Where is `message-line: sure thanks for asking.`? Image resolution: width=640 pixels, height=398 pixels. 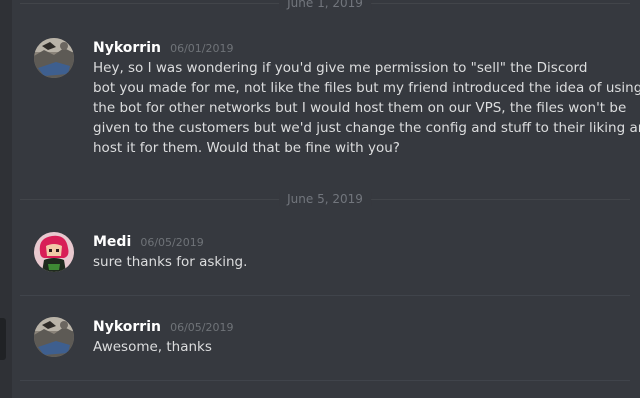
message-line: sure thanks for asking. is located at coordinates (170, 262).